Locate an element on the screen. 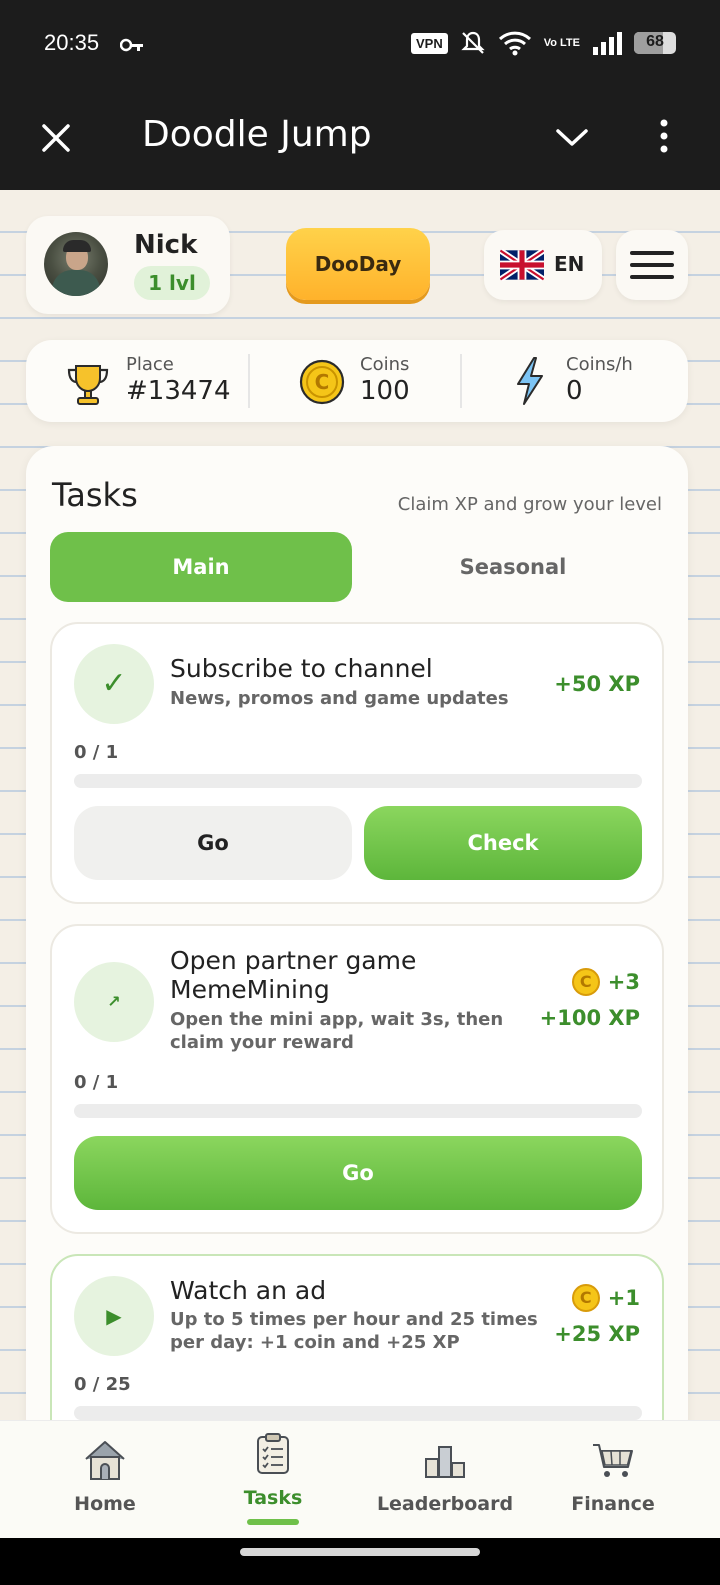 The height and width of the screenshot is (1585, 720). task-title: Watch an ad is located at coordinates (248, 1290).